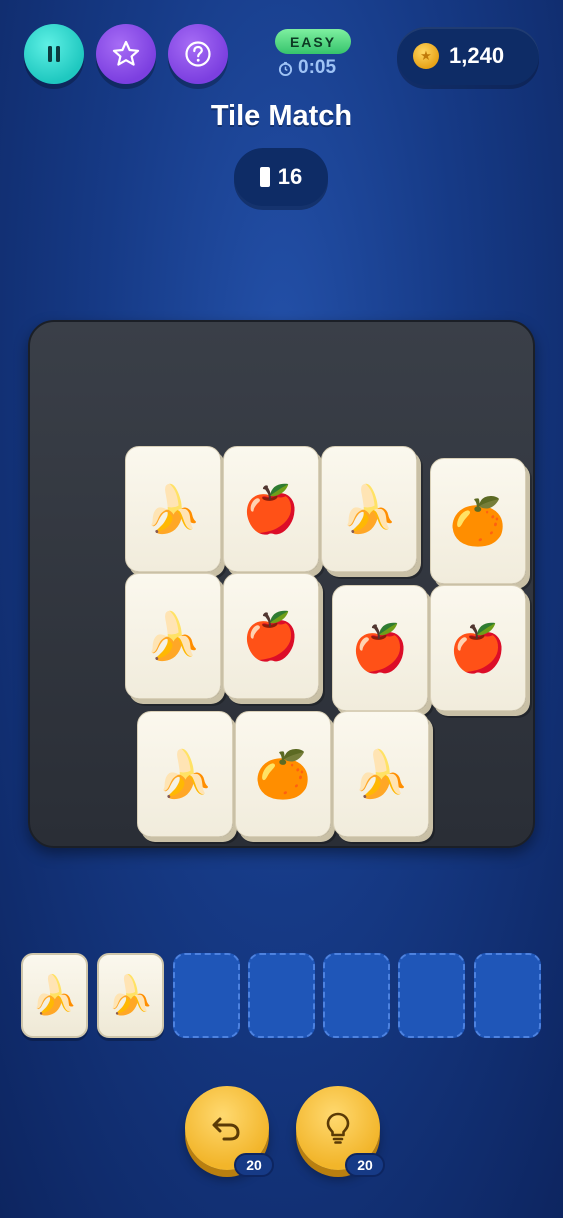 The height and width of the screenshot is (1218, 563). Describe the element at coordinates (313, 41) in the screenshot. I see `difficulty-badge: EASY` at that location.